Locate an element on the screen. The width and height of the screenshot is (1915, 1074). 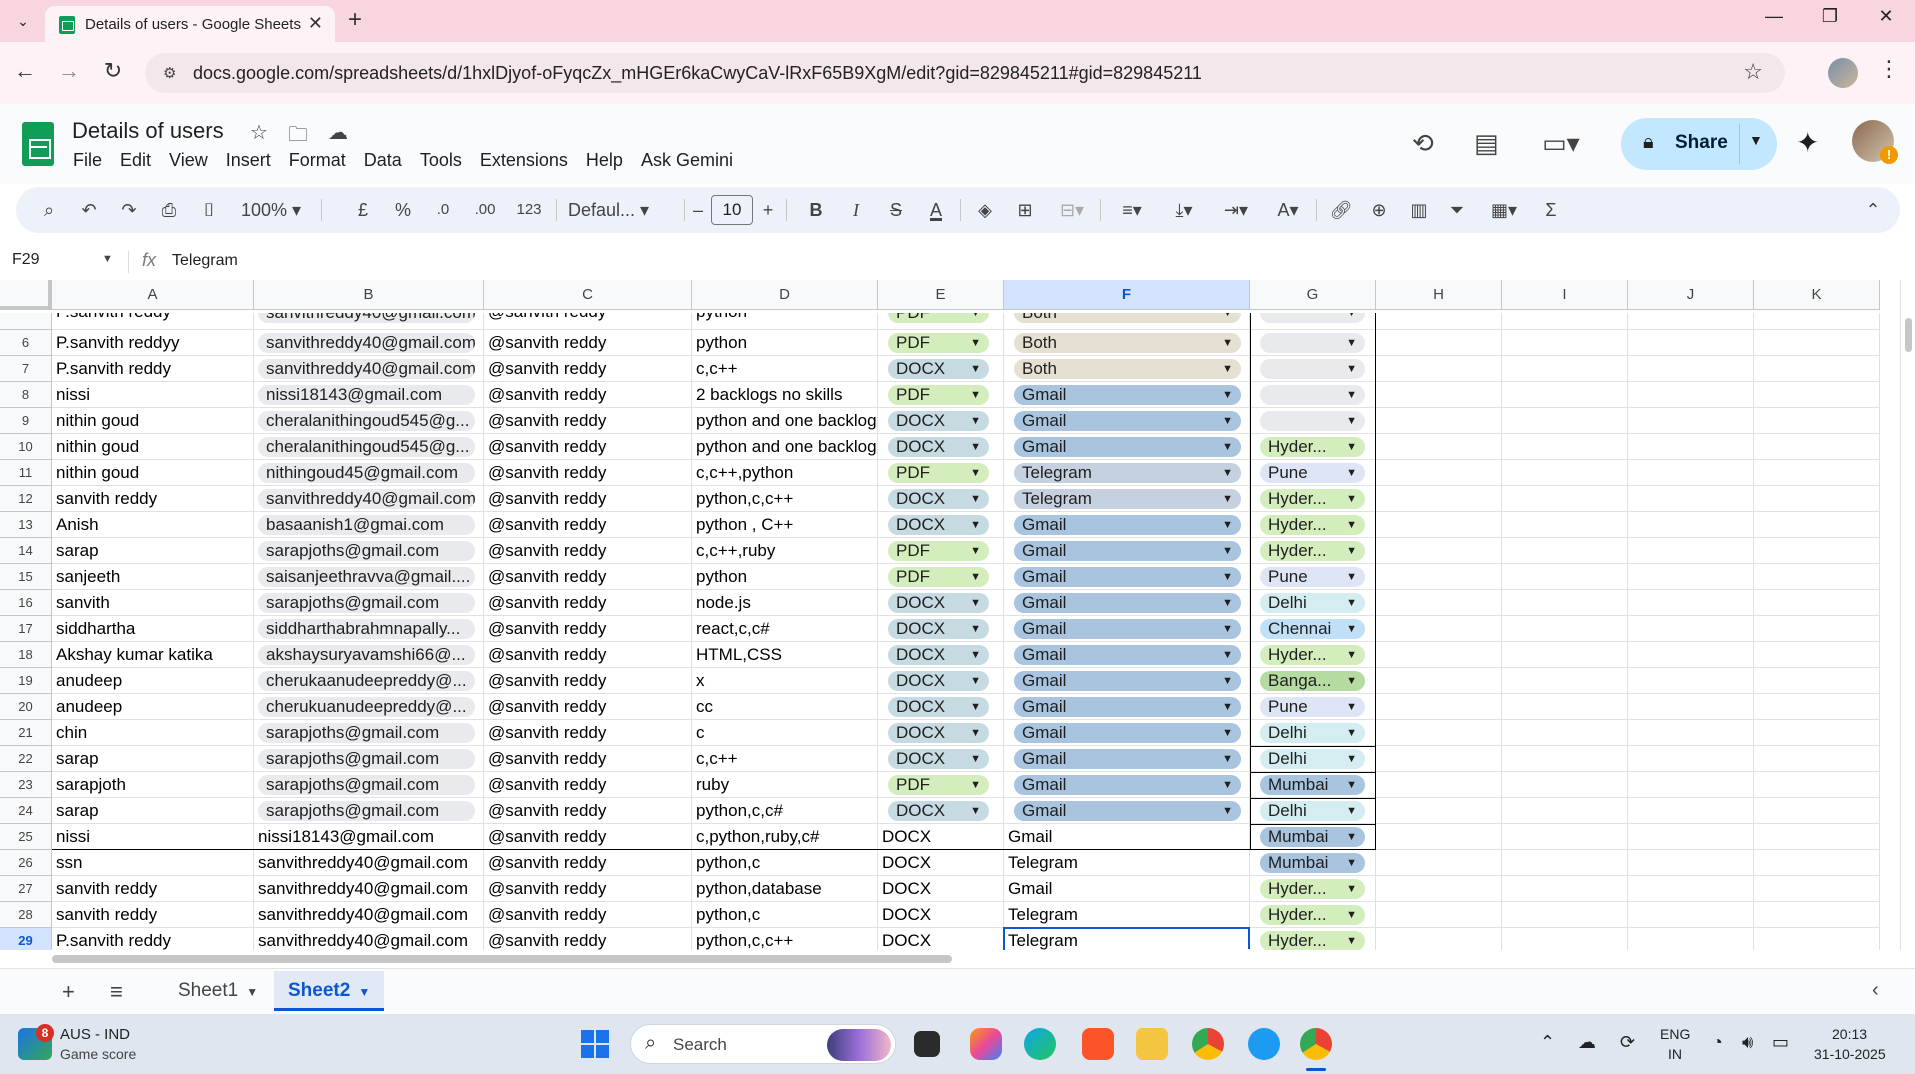
column-header-d: D is located at coordinates (785, 295).